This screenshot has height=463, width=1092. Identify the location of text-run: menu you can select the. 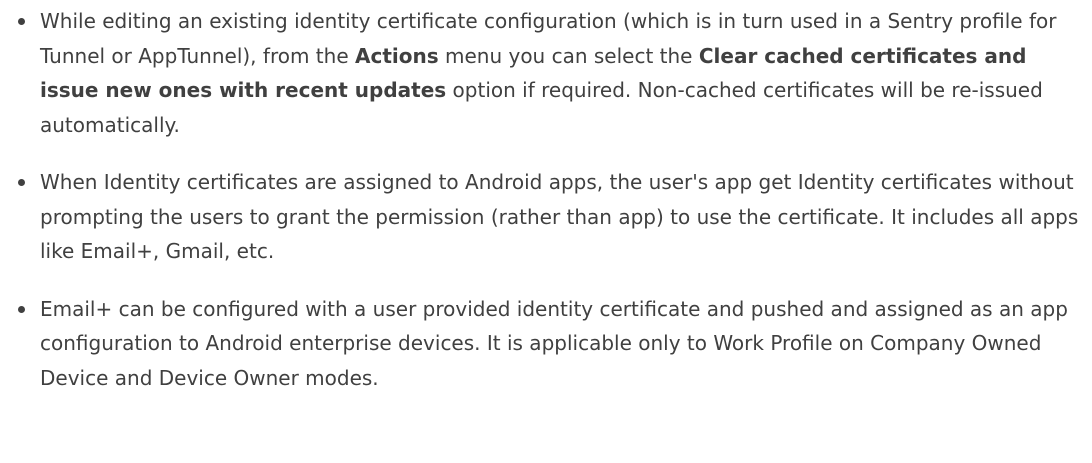
(568, 55).